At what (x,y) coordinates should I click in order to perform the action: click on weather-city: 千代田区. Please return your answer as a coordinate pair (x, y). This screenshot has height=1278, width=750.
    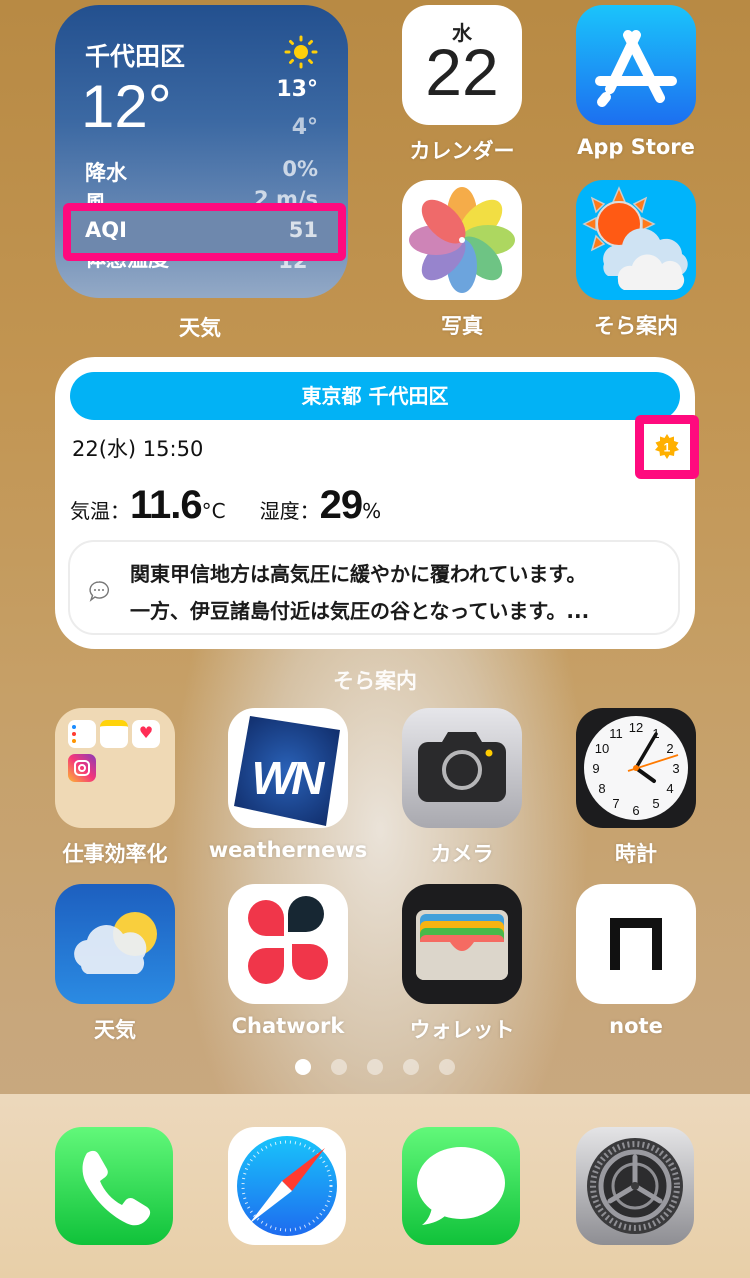
    Looking at the image, I should click on (135, 56).